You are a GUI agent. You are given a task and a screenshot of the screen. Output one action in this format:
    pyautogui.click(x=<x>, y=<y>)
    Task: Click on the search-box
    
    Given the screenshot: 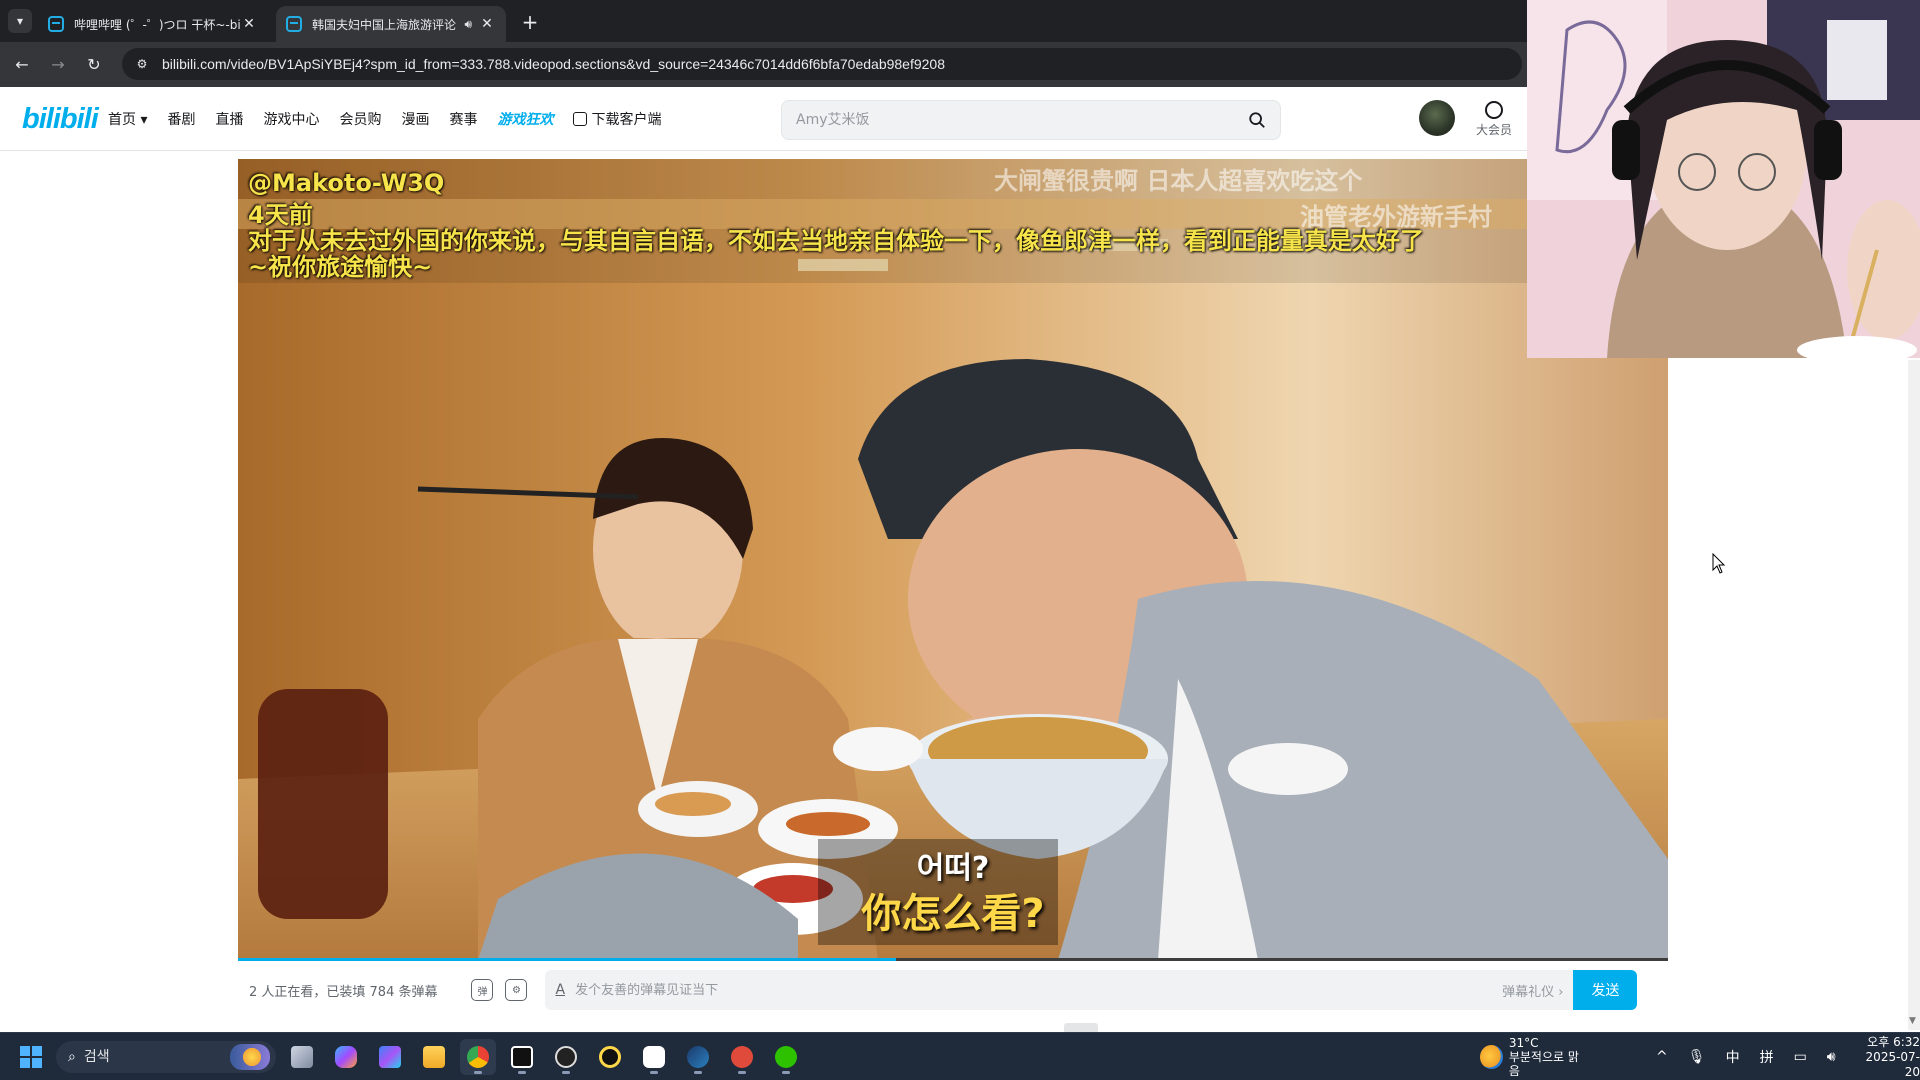 What is the action you would take?
    pyautogui.click(x=1031, y=120)
    